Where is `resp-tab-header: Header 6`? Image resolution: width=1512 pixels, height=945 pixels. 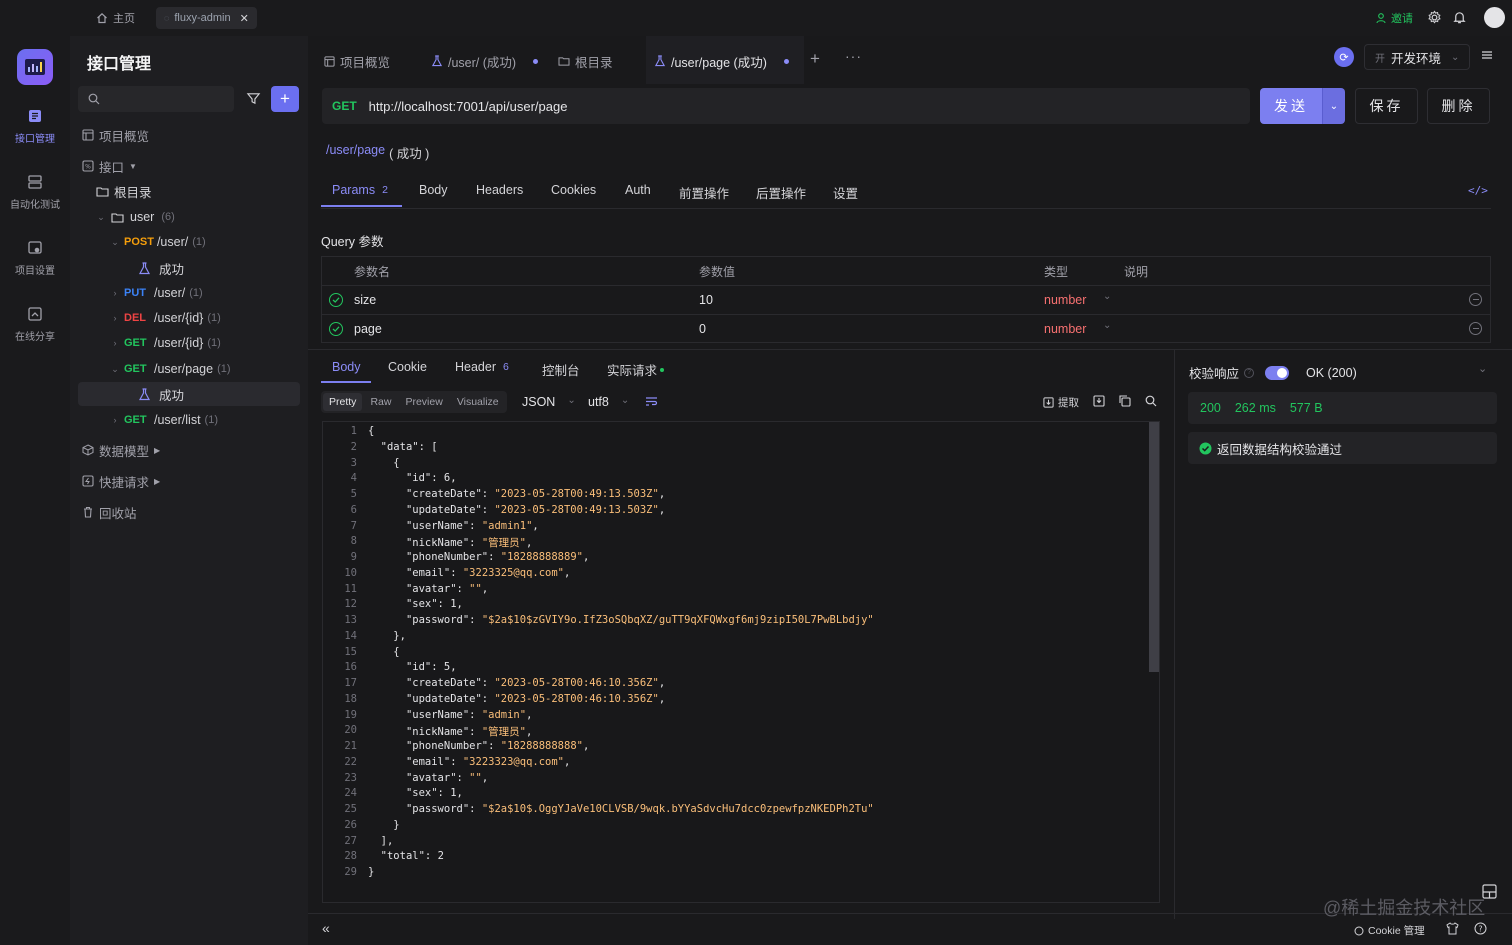 resp-tab-header: Header 6 is located at coordinates (482, 367).